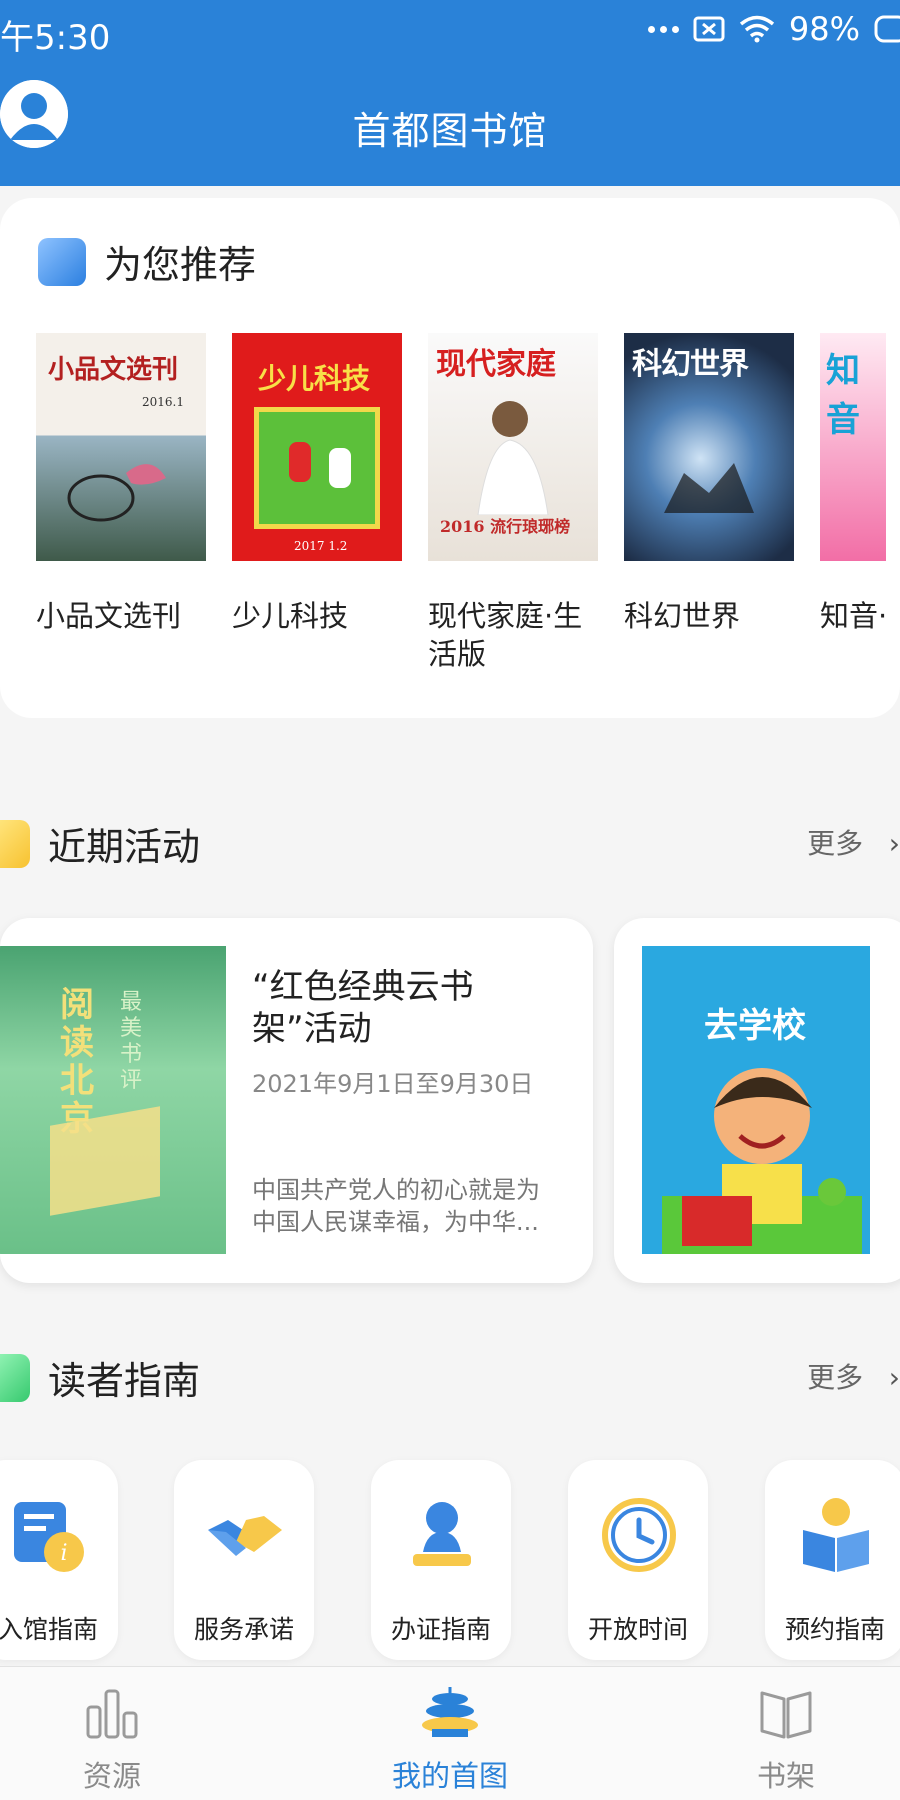  What do you see at coordinates (244, 1560) in the screenshot?
I see `guide-item-service: 服务承诺` at bounding box center [244, 1560].